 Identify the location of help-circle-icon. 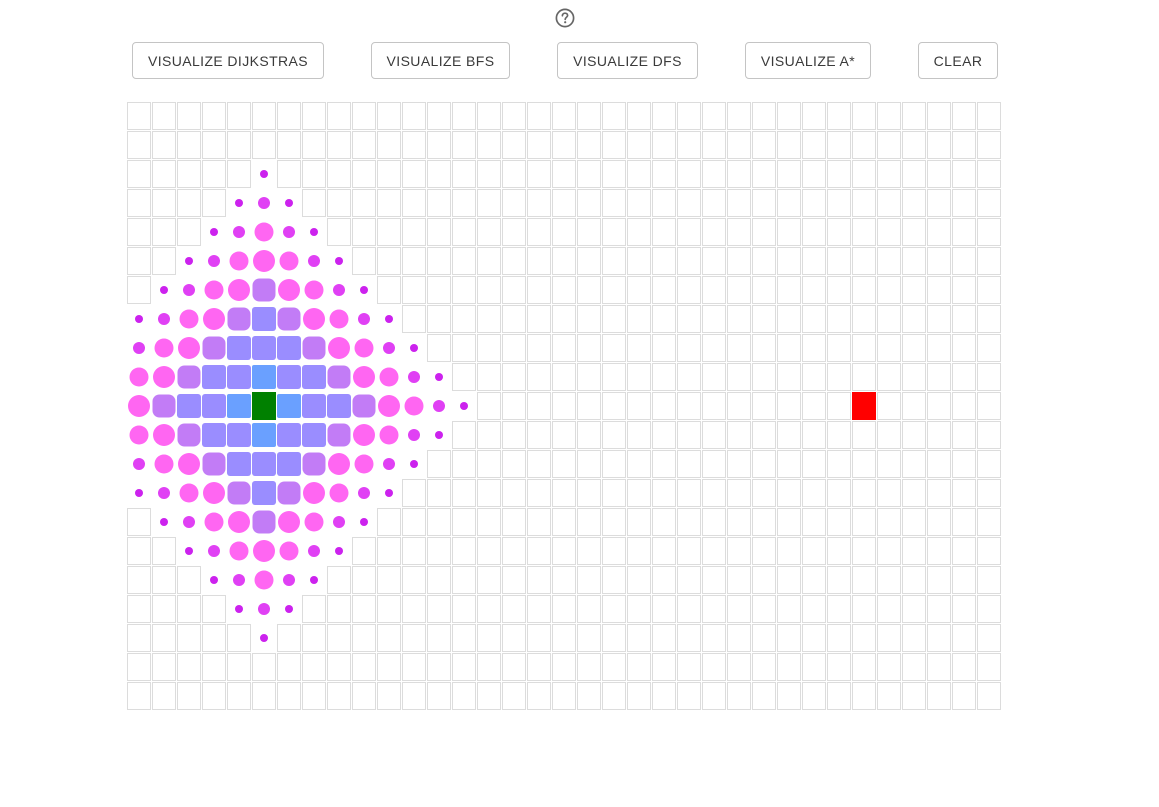
(565, 18).